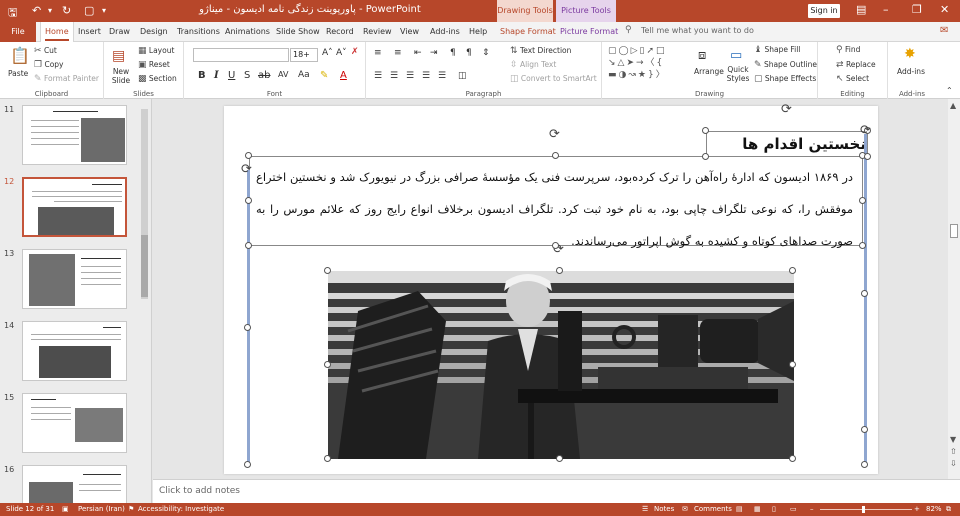 The width and height of the screenshot is (960, 516). Describe the element at coordinates (911, 71) in the screenshot. I see `addins-button: Add-ins` at that location.